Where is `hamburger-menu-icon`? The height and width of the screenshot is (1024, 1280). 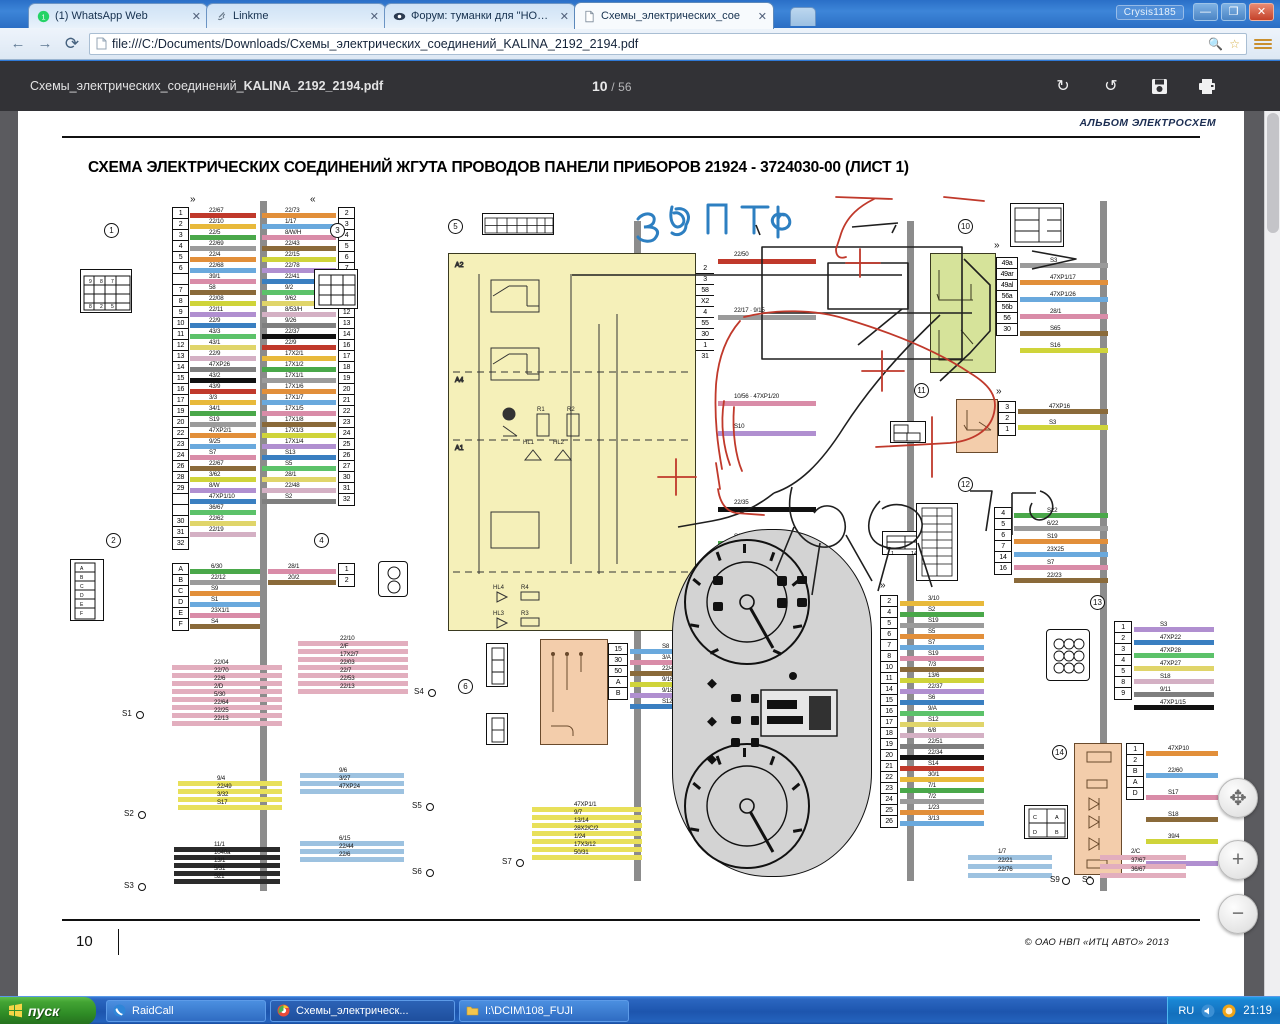
hamburger-menu-icon is located at coordinates (1263, 43).